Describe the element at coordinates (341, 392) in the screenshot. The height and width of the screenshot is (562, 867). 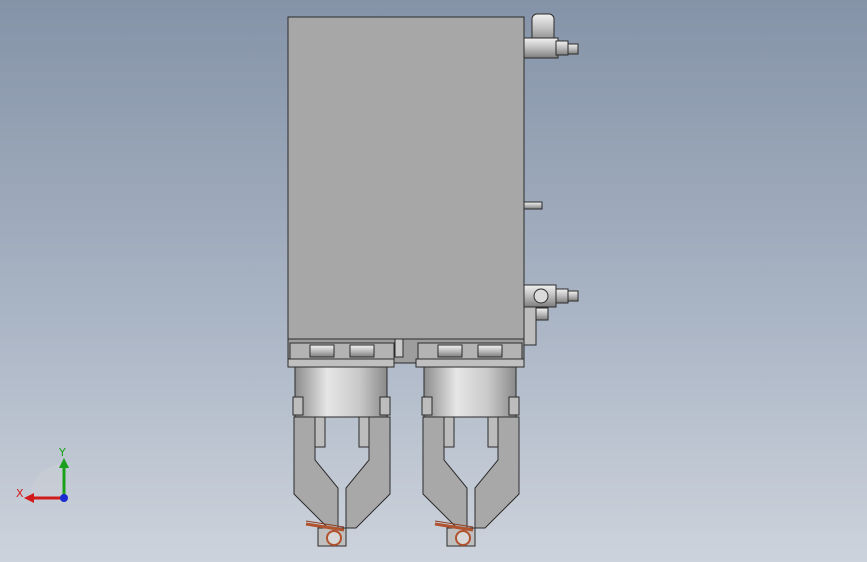
I see `left-cylinder` at that location.